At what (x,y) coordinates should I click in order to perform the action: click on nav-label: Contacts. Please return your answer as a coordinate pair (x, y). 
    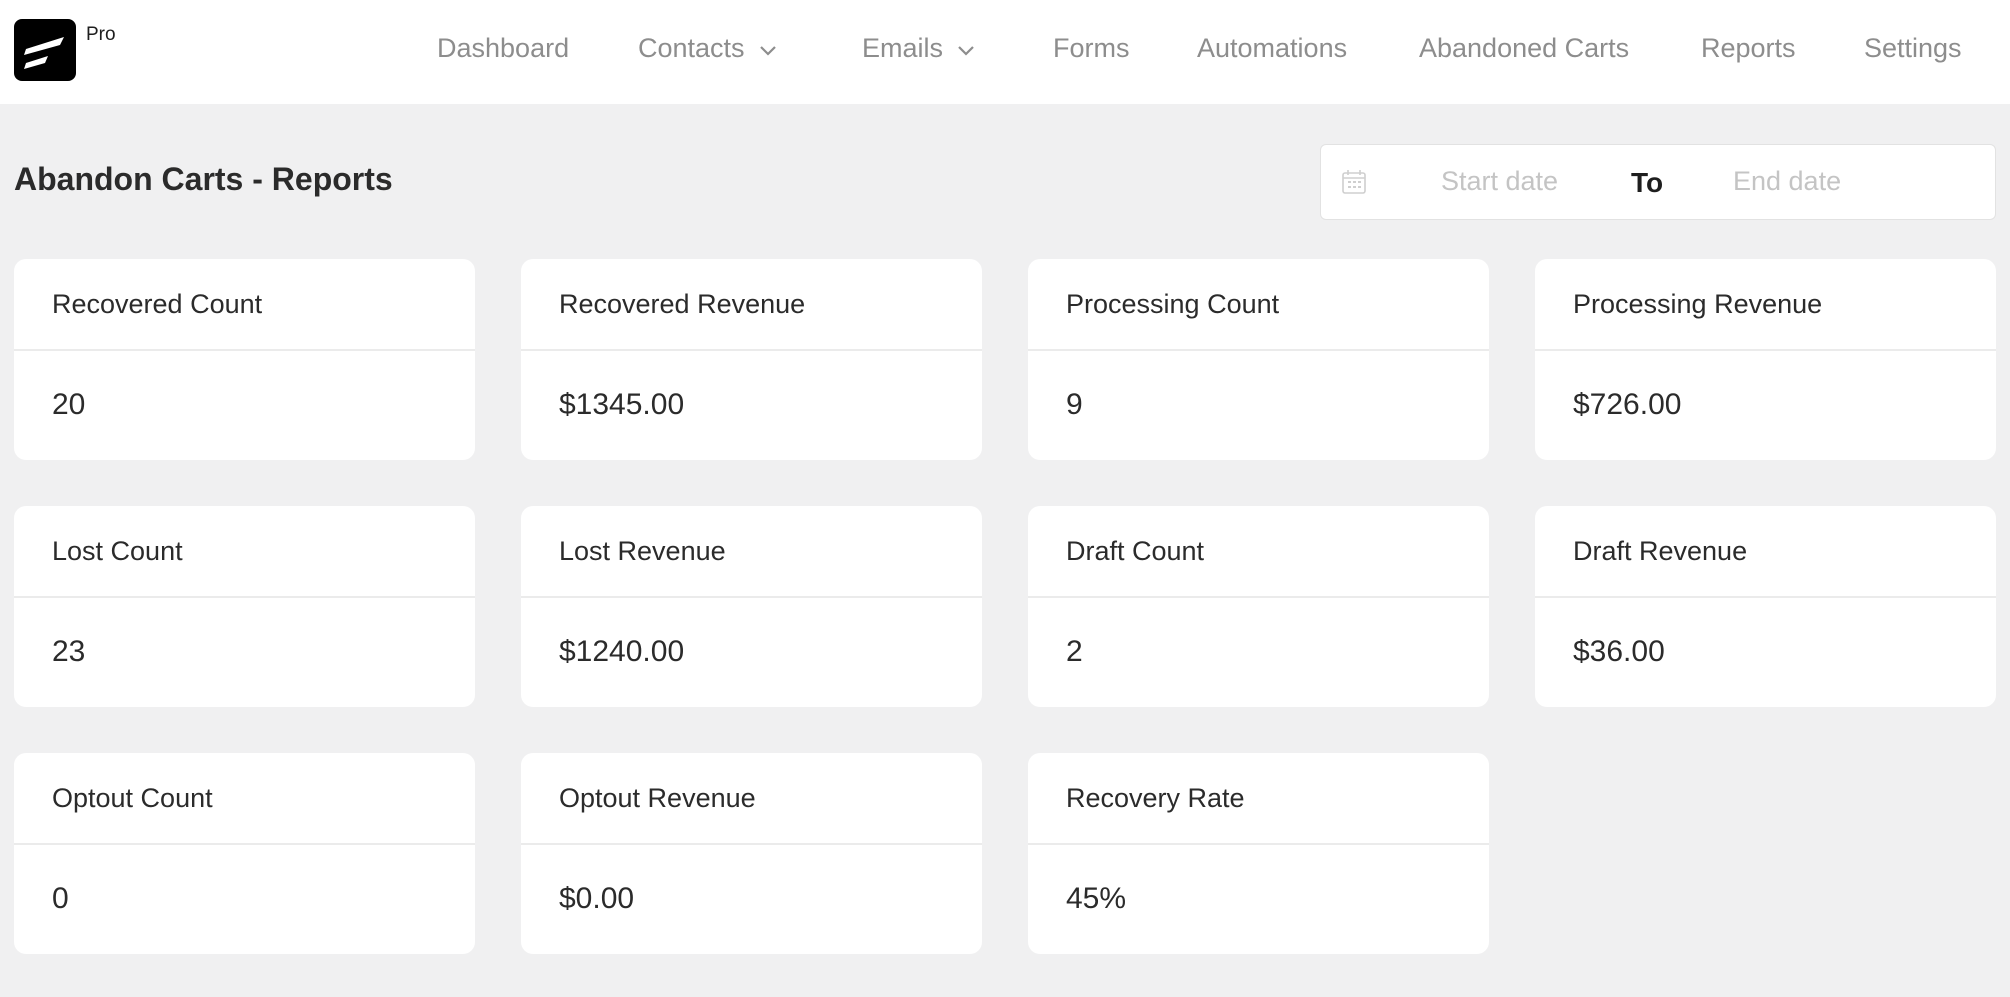
    Looking at the image, I should click on (691, 47).